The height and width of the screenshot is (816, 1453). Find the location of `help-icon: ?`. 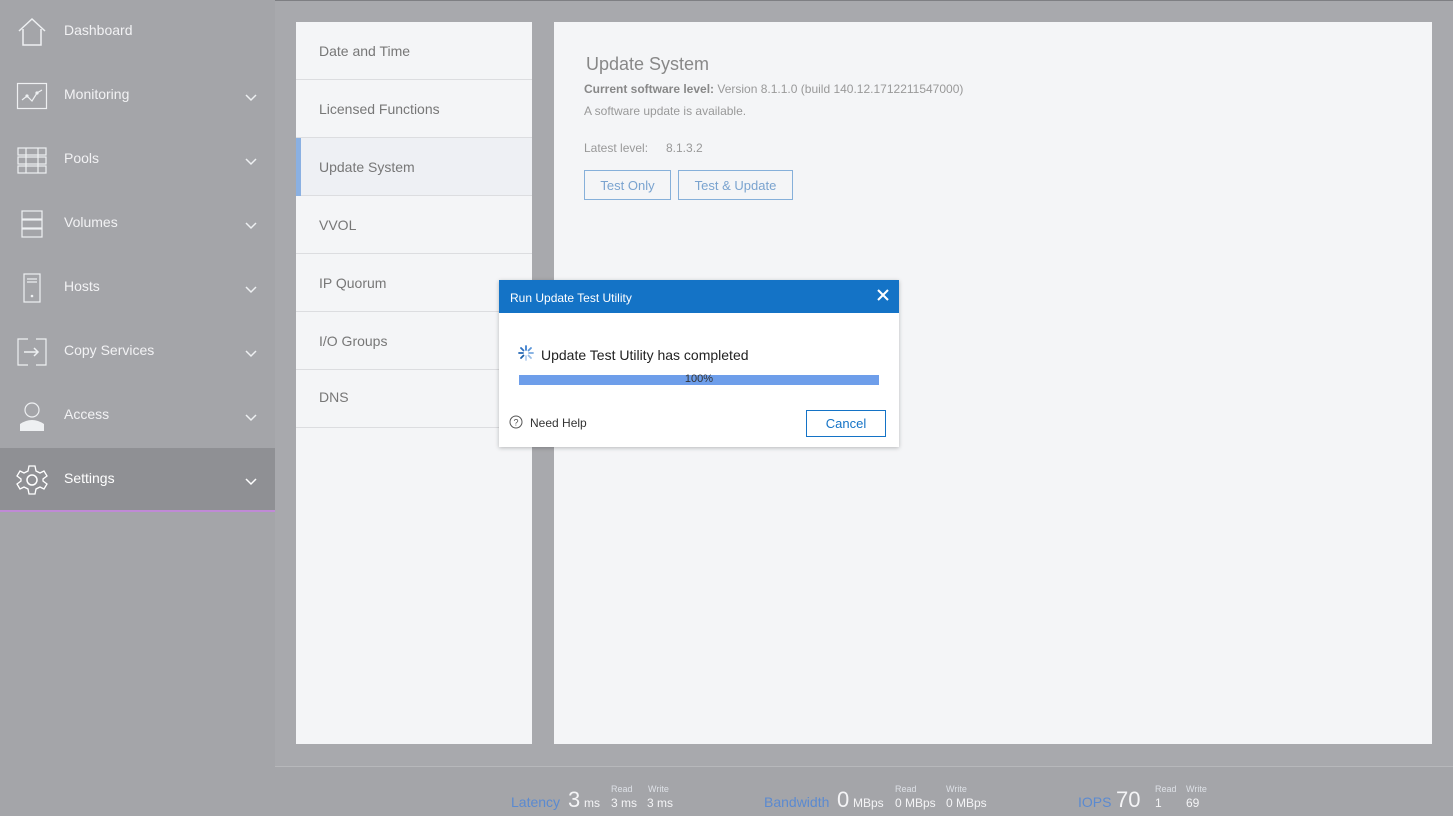

help-icon: ? is located at coordinates (516, 422).